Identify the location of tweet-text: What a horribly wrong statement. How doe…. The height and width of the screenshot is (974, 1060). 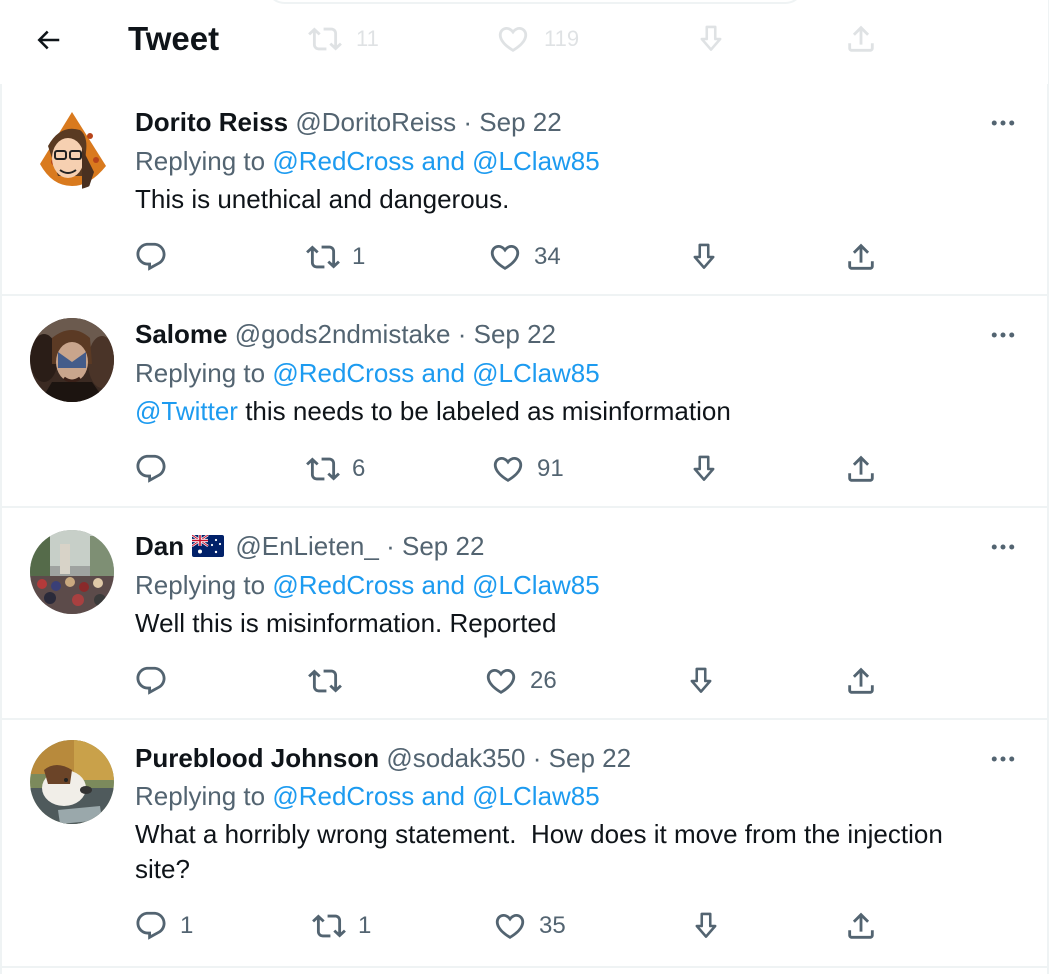
(543, 851).